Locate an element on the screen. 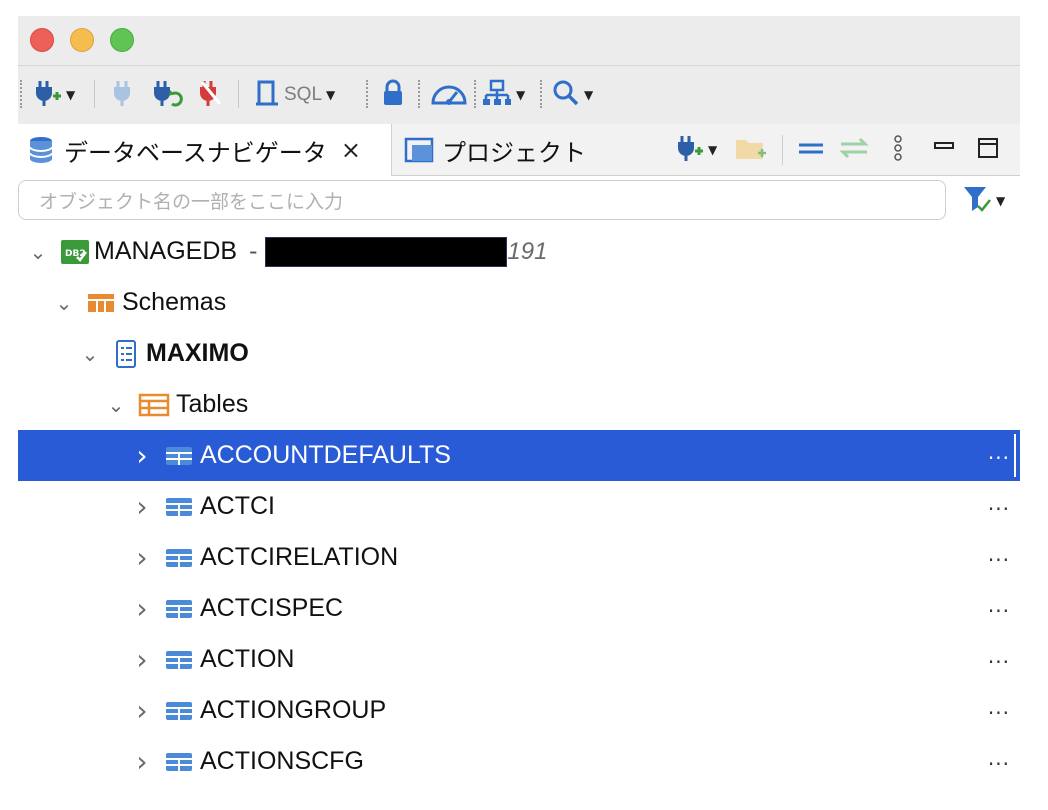 This screenshot has width=1048, height=810. search-icon is located at coordinates (566, 95).